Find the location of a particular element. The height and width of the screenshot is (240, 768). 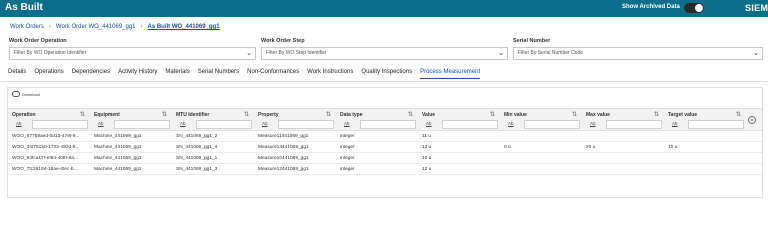

column-header-min-value: Min value is located at coordinates (515, 115).